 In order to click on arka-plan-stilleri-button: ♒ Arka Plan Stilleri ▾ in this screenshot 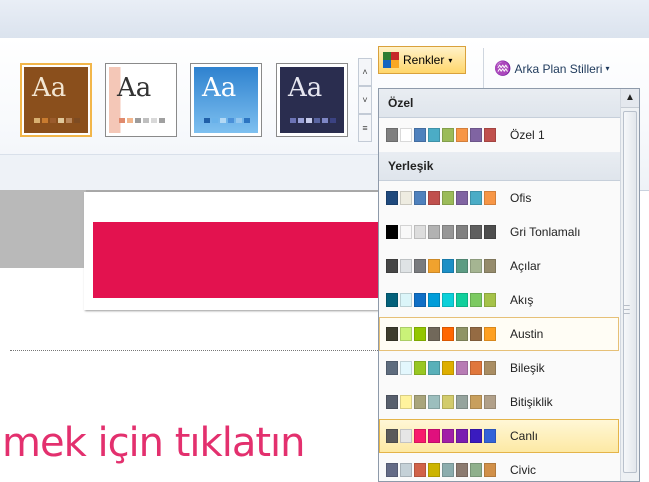, I will do `click(551, 68)`.